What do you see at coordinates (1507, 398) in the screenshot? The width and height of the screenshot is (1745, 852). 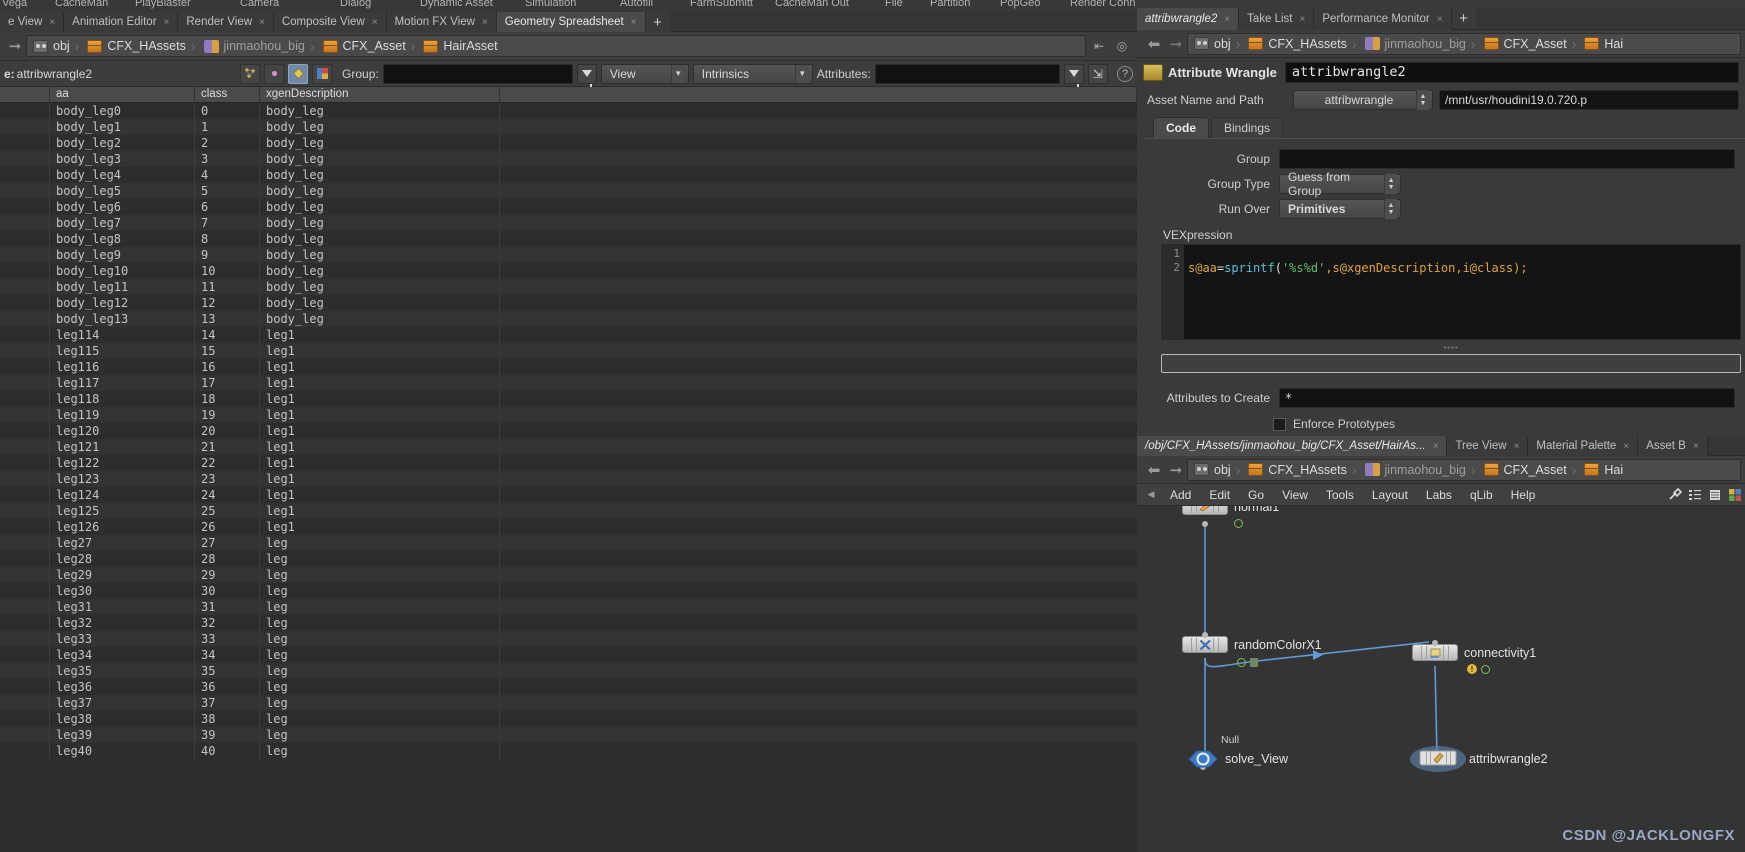 I see `attributes-to-create-input: *` at bounding box center [1507, 398].